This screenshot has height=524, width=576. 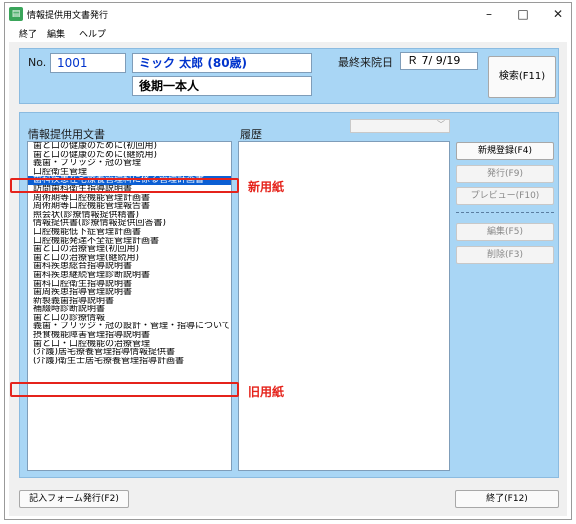 What do you see at coordinates (288, 33) in the screenshot?
I see `menu-bar: 終了 編集 ヘルプ` at bounding box center [288, 33].